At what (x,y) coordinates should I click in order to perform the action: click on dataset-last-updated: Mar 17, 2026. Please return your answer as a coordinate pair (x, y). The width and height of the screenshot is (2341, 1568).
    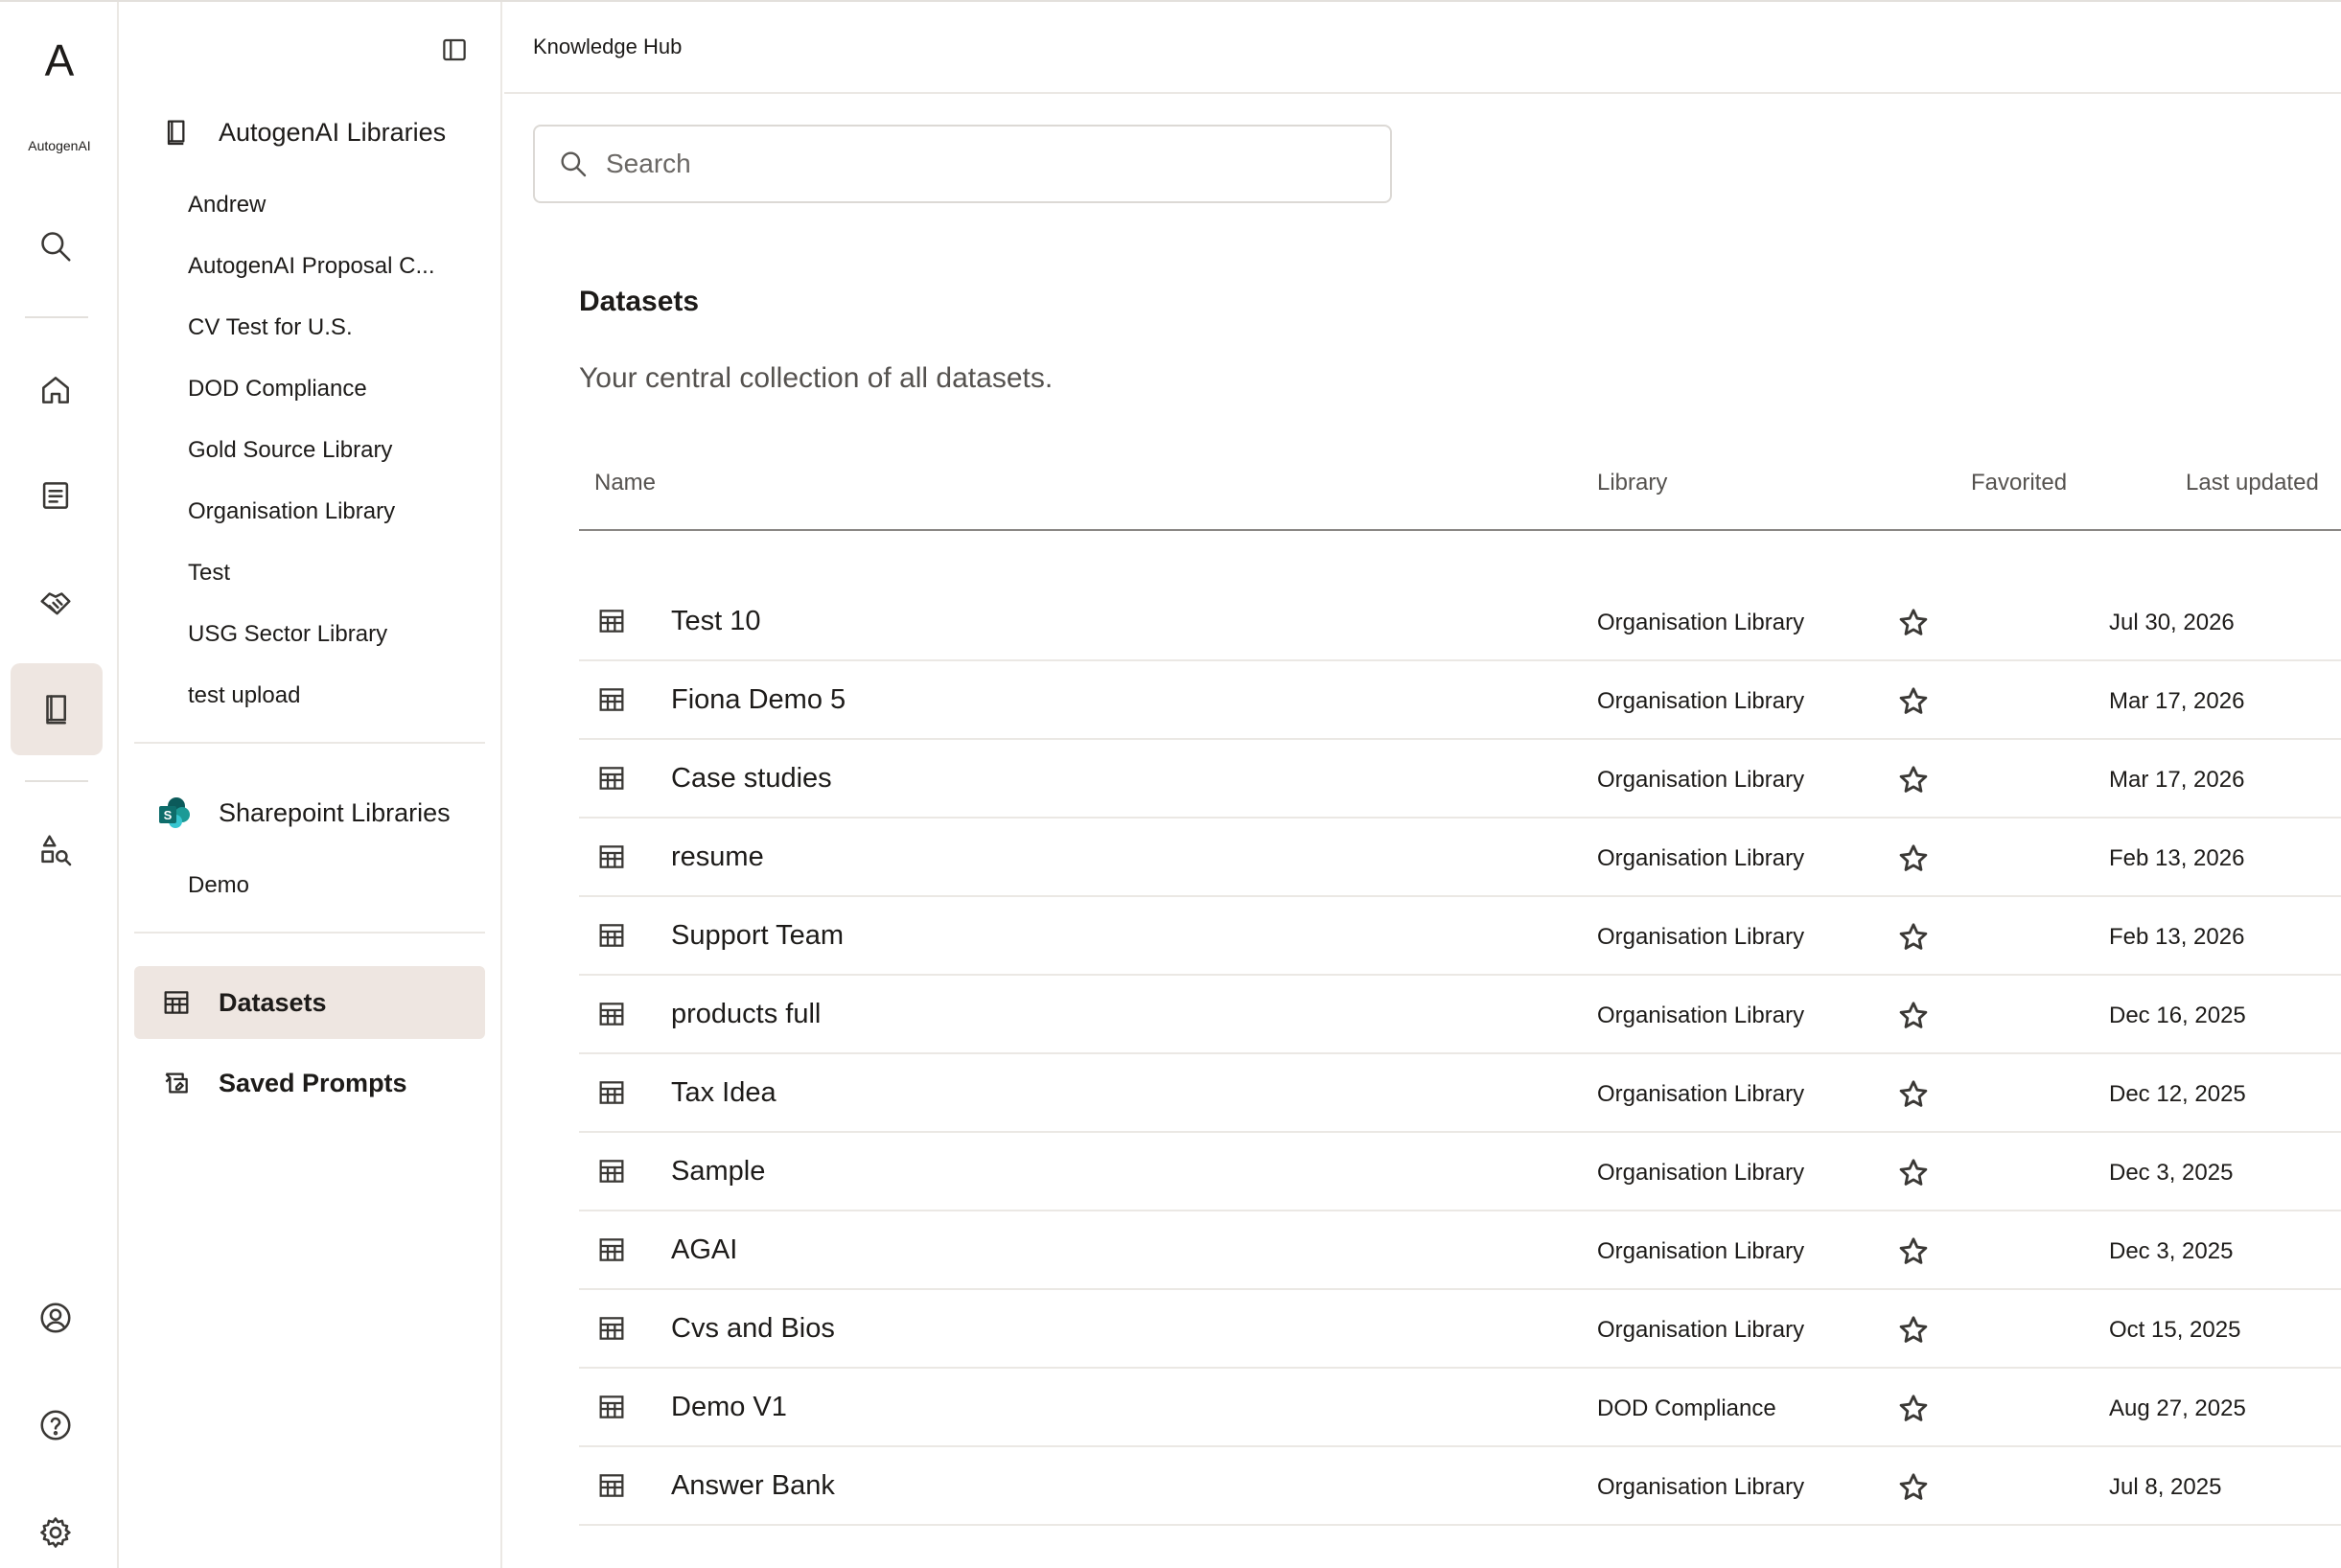
    Looking at the image, I should click on (2177, 780).